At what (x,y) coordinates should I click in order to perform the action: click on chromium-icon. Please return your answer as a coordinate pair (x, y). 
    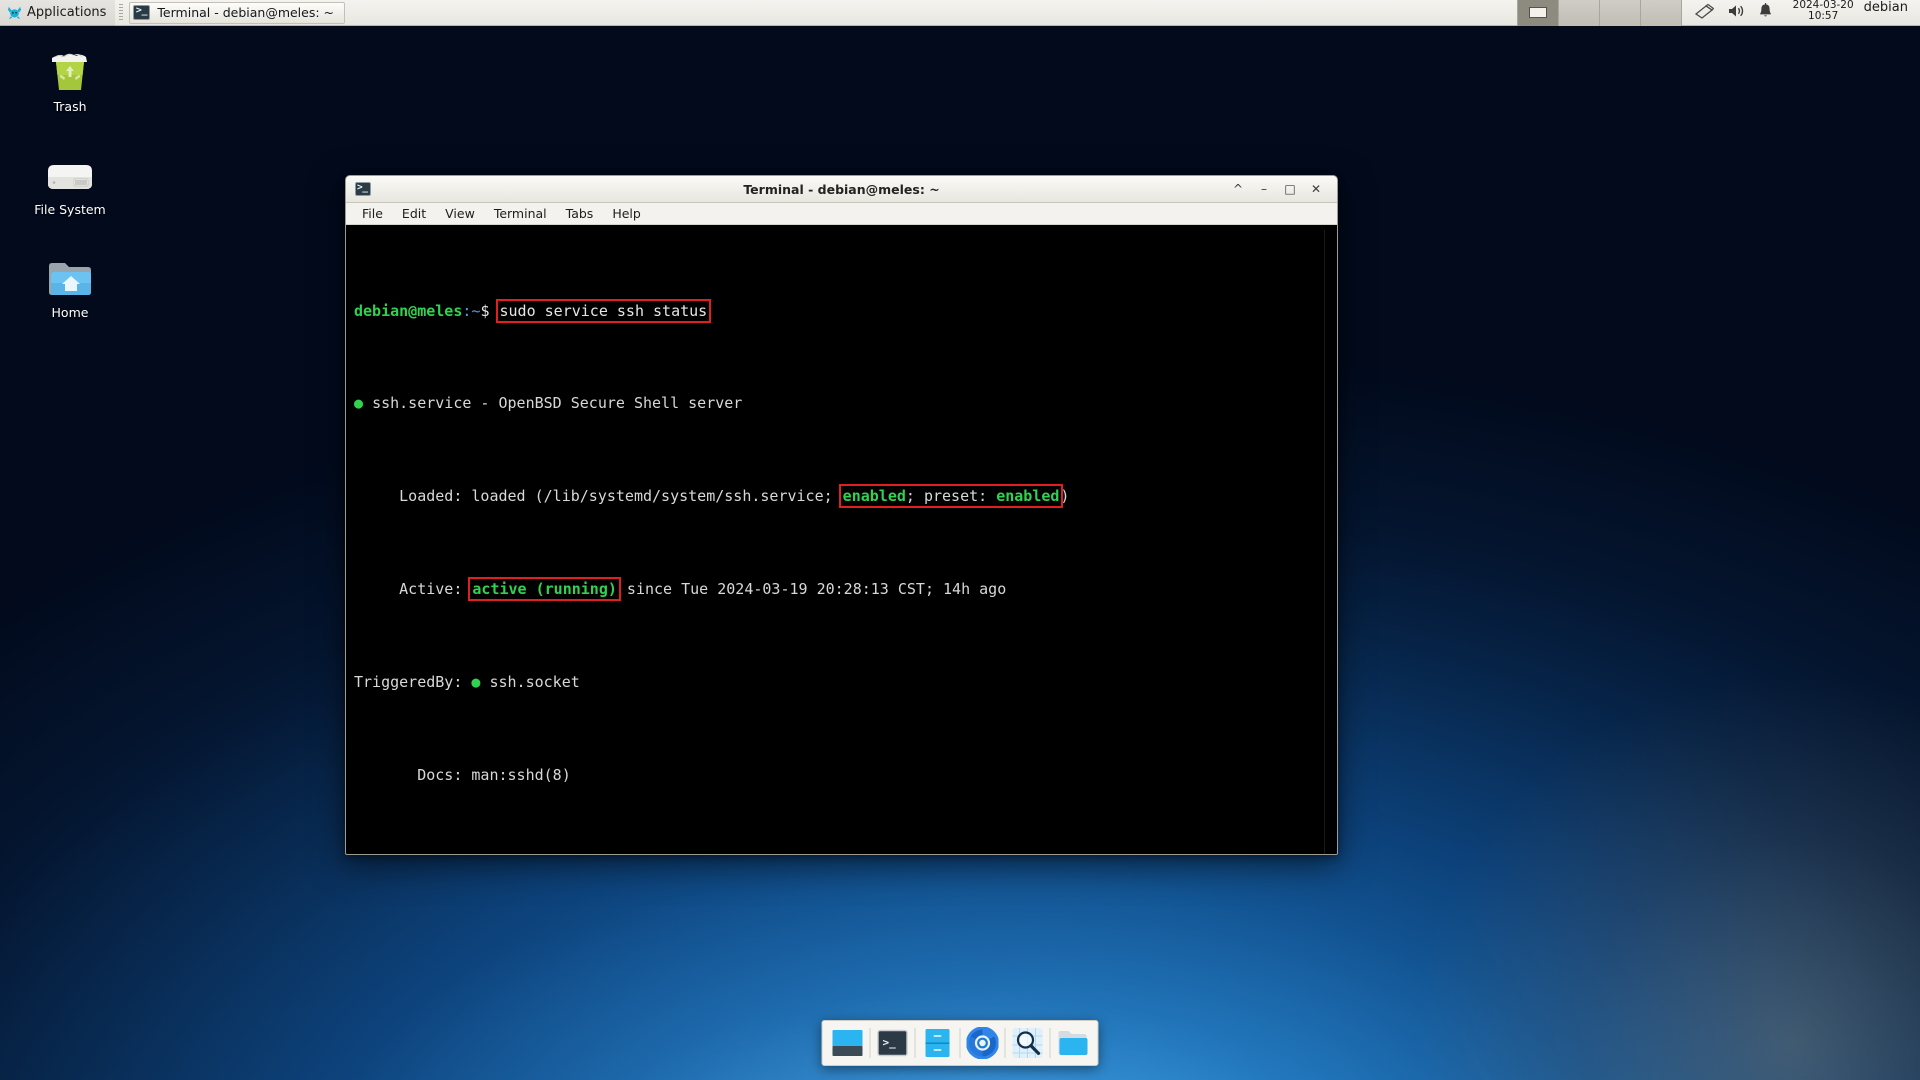
    Looking at the image, I should click on (982, 1043).